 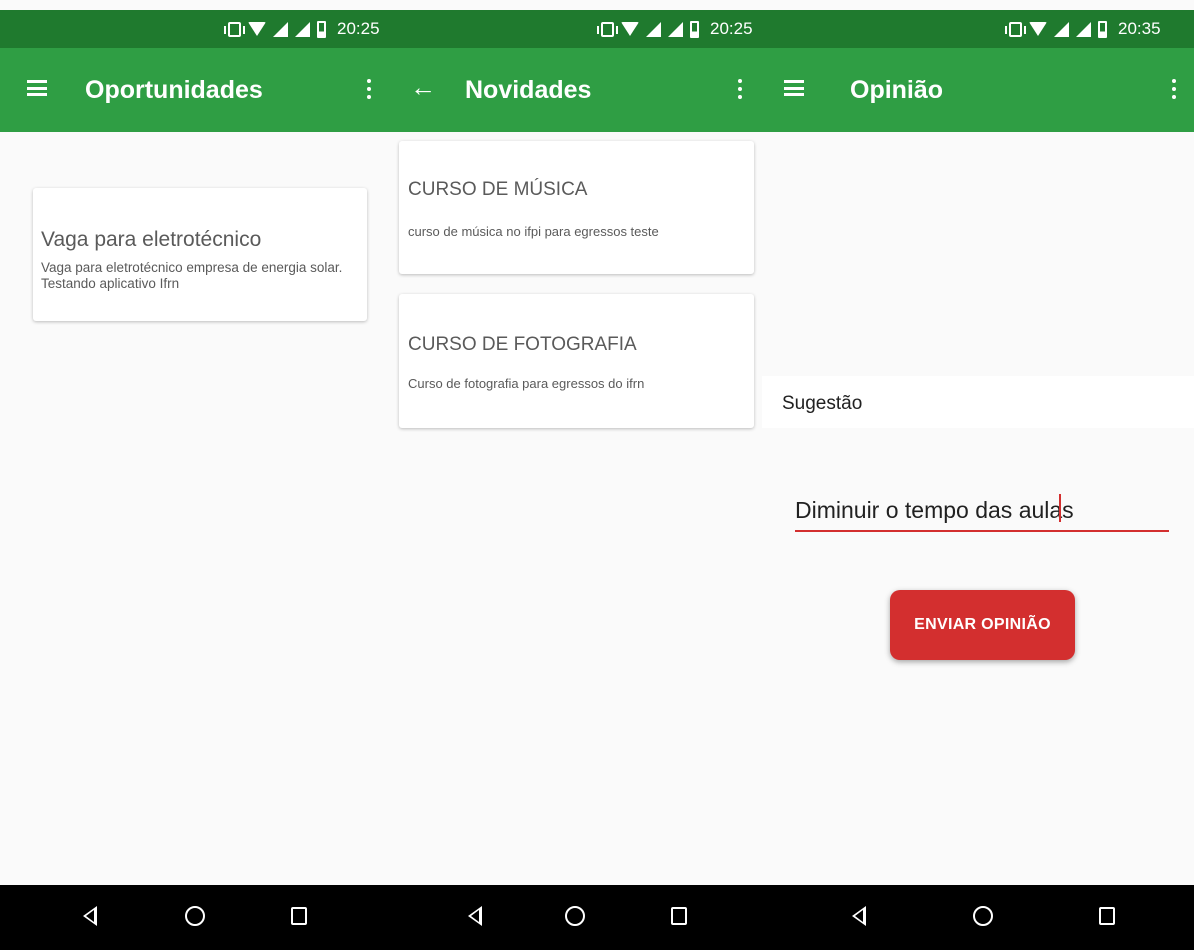 I want to click on card-title: CURSO DE MÚSICA, so click(x=498, y=189).